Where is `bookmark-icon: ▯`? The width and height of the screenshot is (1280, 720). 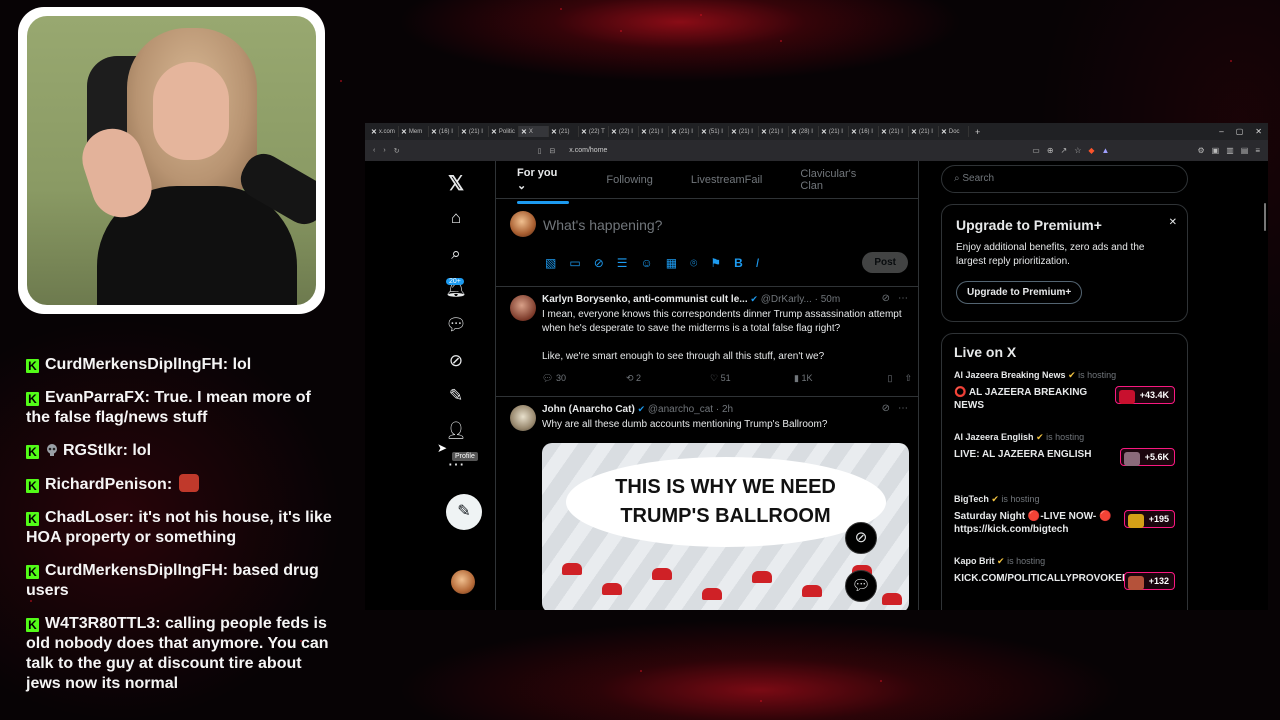
bookmark-icon: ▯ is located at coordinates (540, 151).